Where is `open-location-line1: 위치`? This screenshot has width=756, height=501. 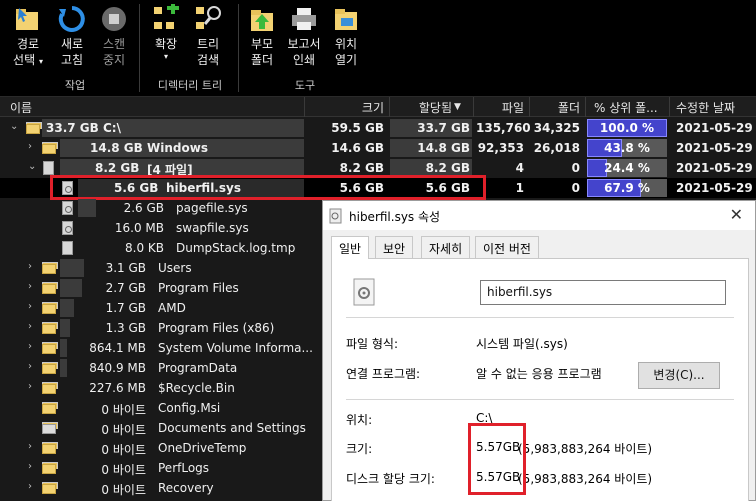
open-location-line1: 위치 is located at coordinates (346, 44).